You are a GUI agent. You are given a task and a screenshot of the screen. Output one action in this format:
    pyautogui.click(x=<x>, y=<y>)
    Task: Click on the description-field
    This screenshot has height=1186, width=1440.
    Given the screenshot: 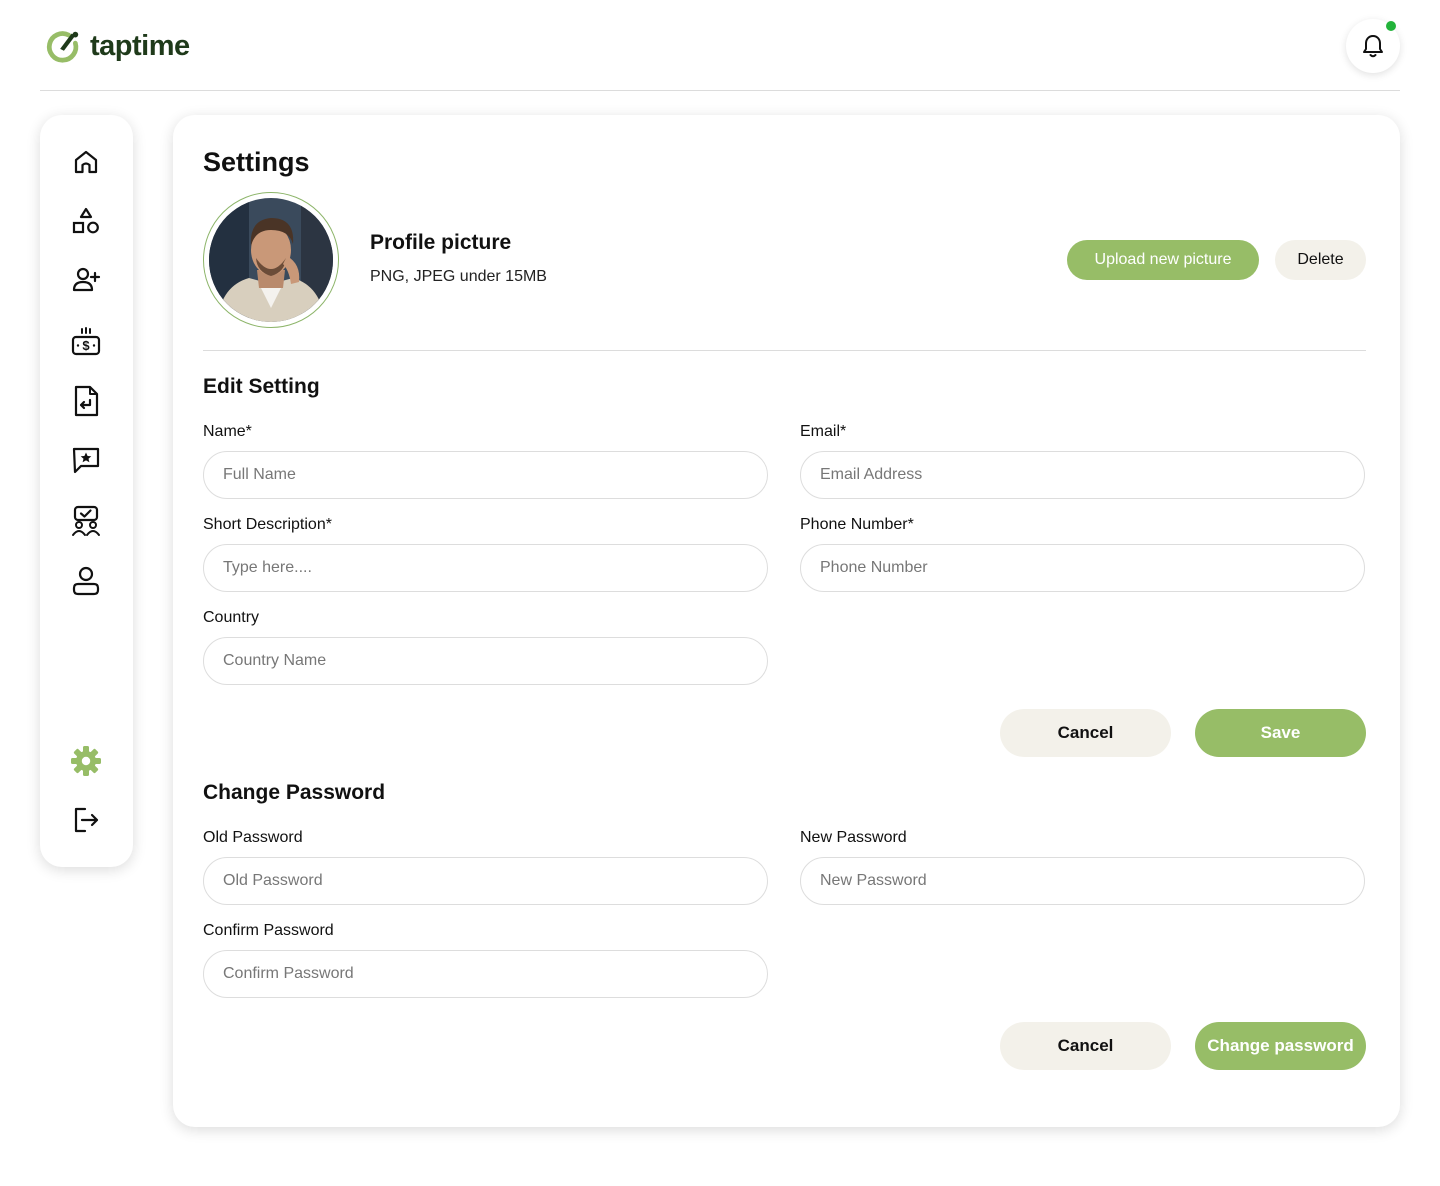 What is the action you would take?
    pyautogui.click(x=485, y=568)
    